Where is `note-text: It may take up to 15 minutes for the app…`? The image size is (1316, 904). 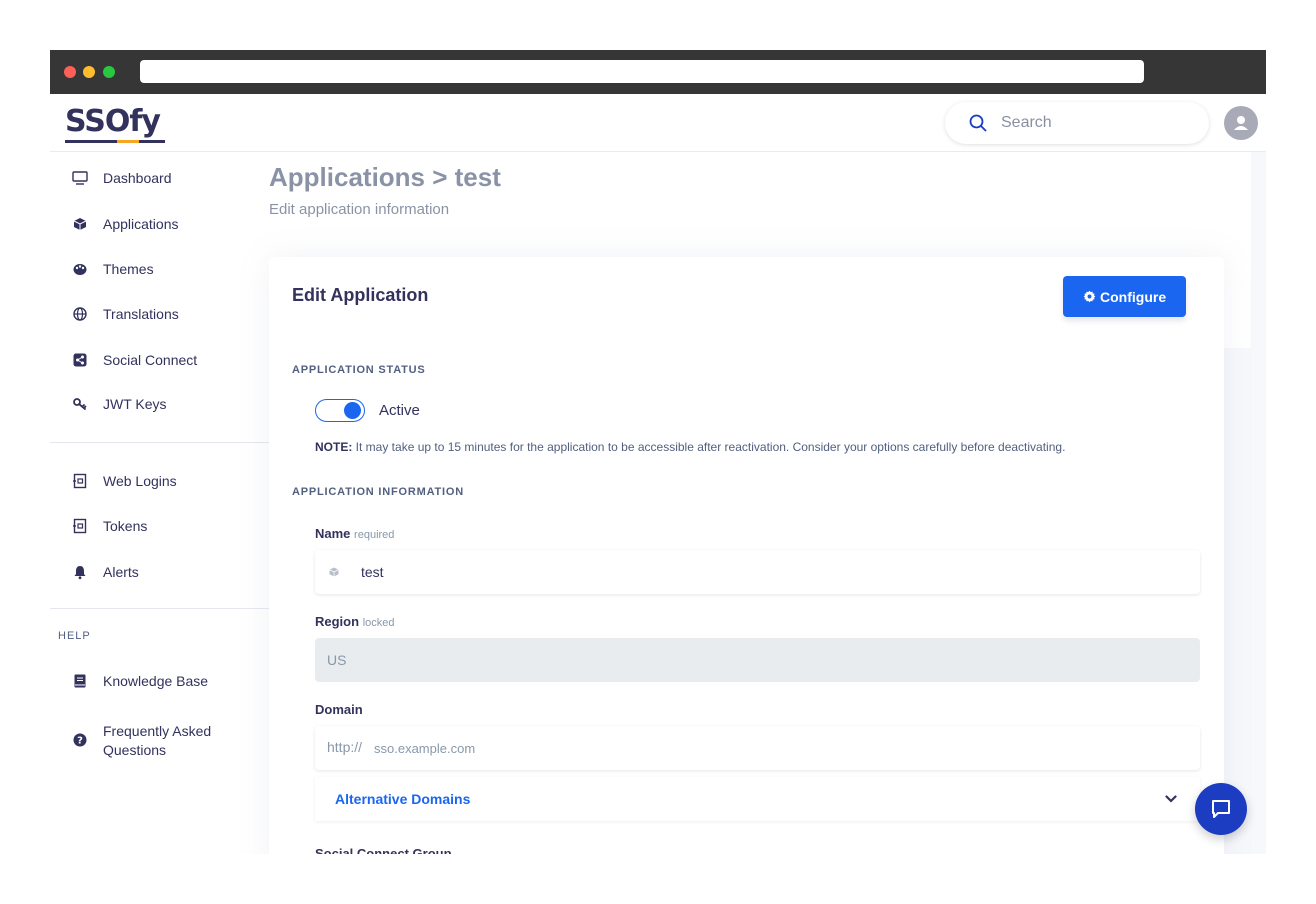
note-text: It may take up to 15 minutes for the app… is located at coordinates (709, 447).